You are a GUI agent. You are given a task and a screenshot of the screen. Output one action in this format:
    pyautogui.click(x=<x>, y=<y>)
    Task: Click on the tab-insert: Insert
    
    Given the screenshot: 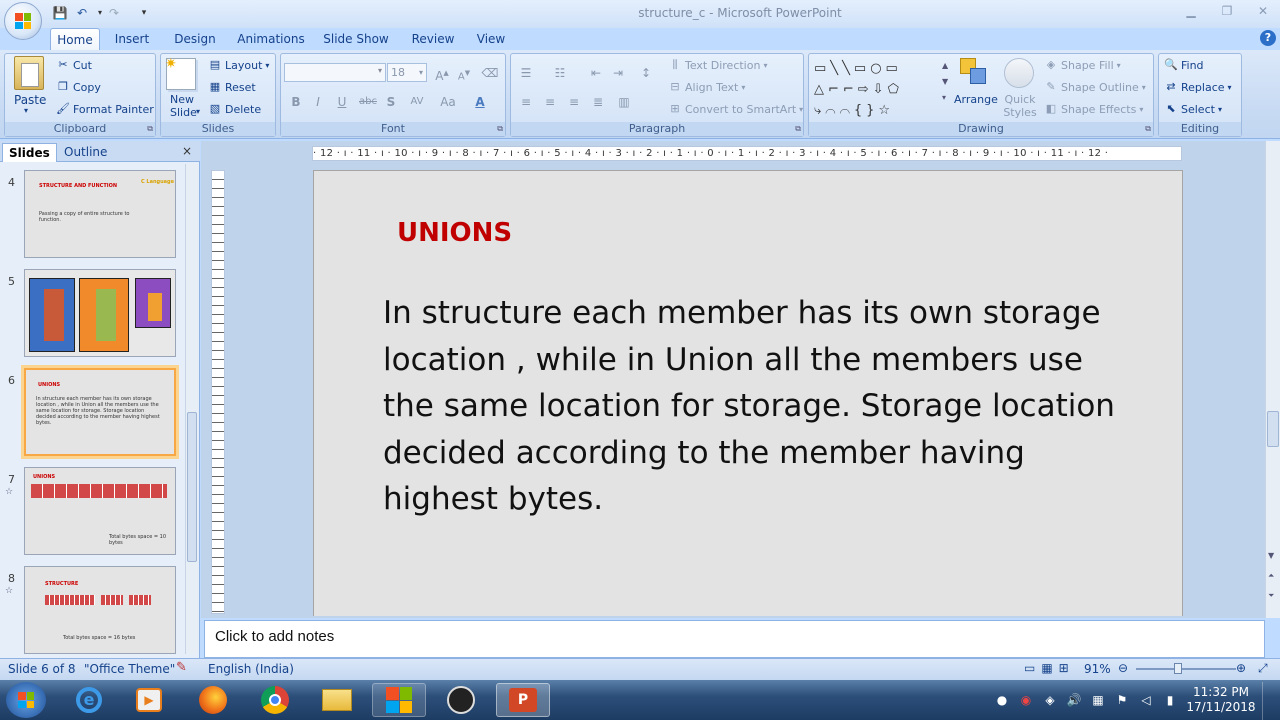 What is the action you would take?
    pyautogui.click(x=132, y=39)
    